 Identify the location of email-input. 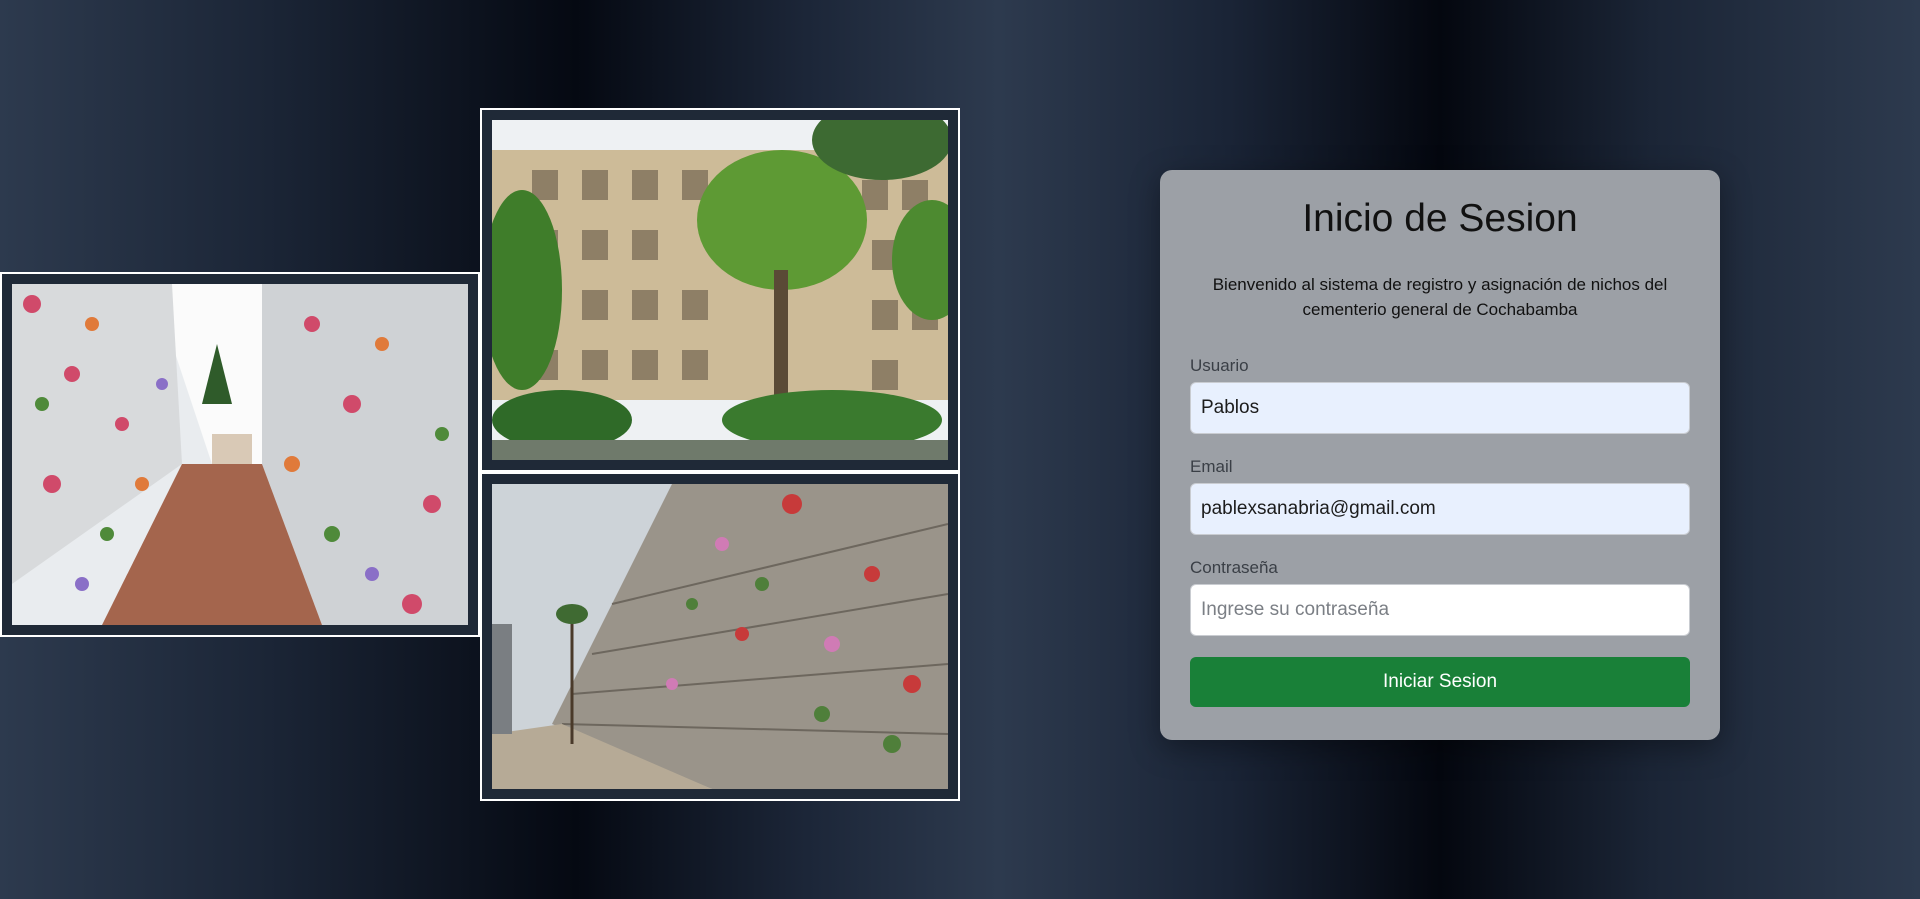
(1440, 509).